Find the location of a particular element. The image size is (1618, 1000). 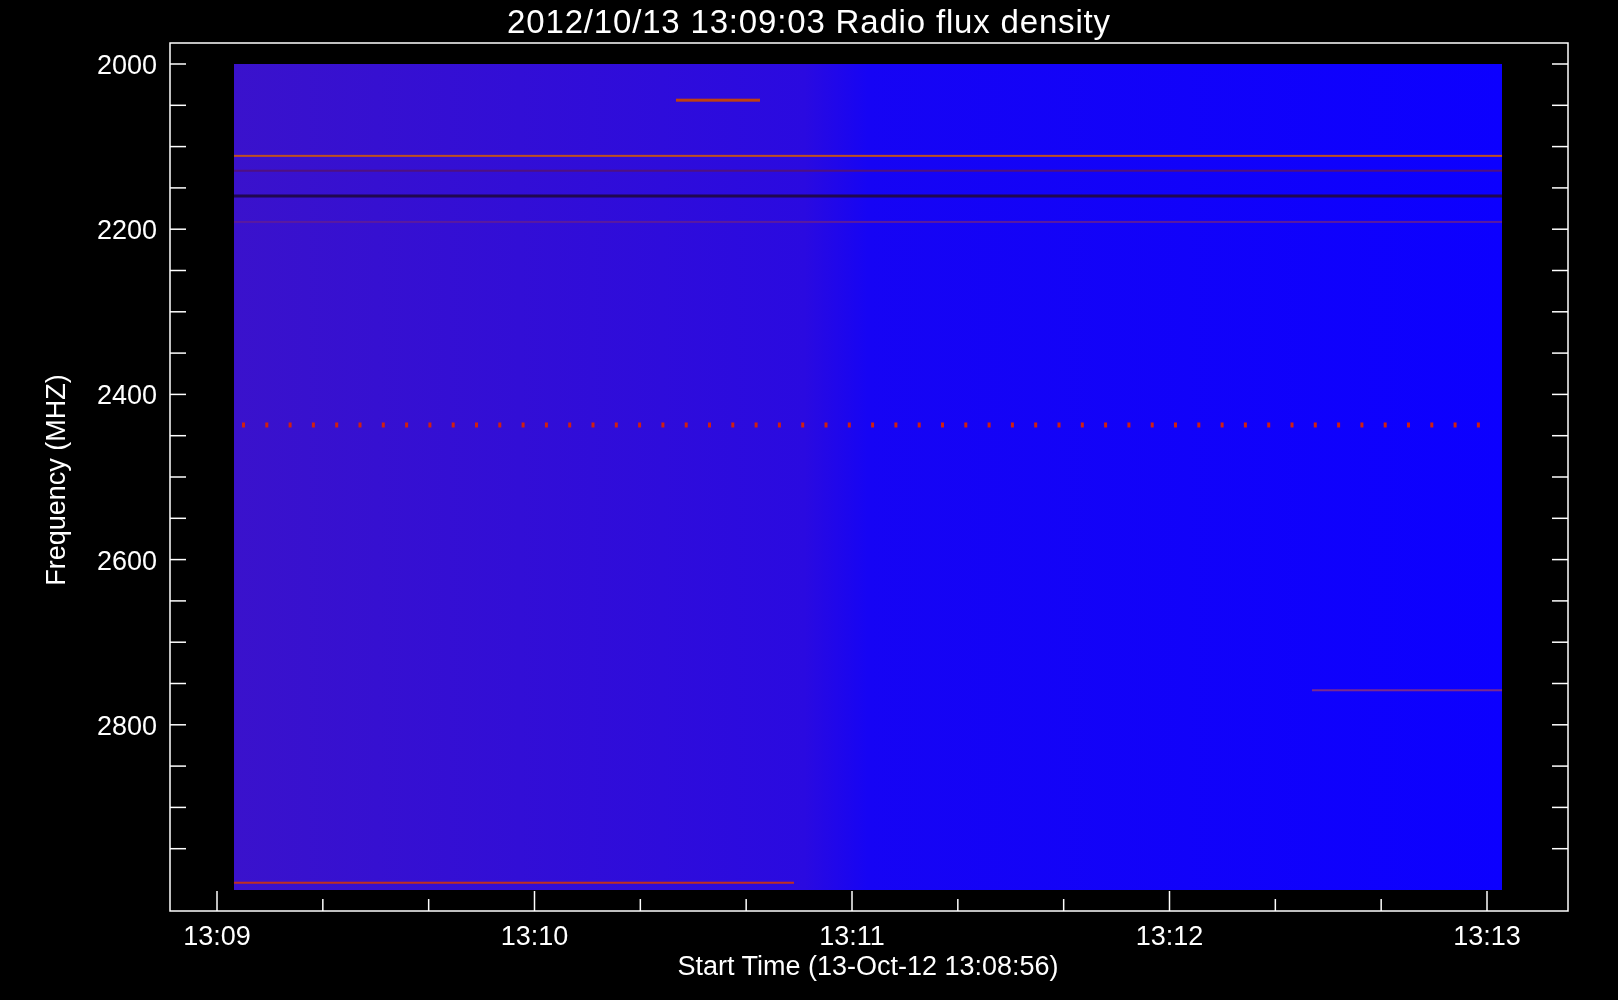

x-tick-label: 13:10 is located at coordinates (534, 936).